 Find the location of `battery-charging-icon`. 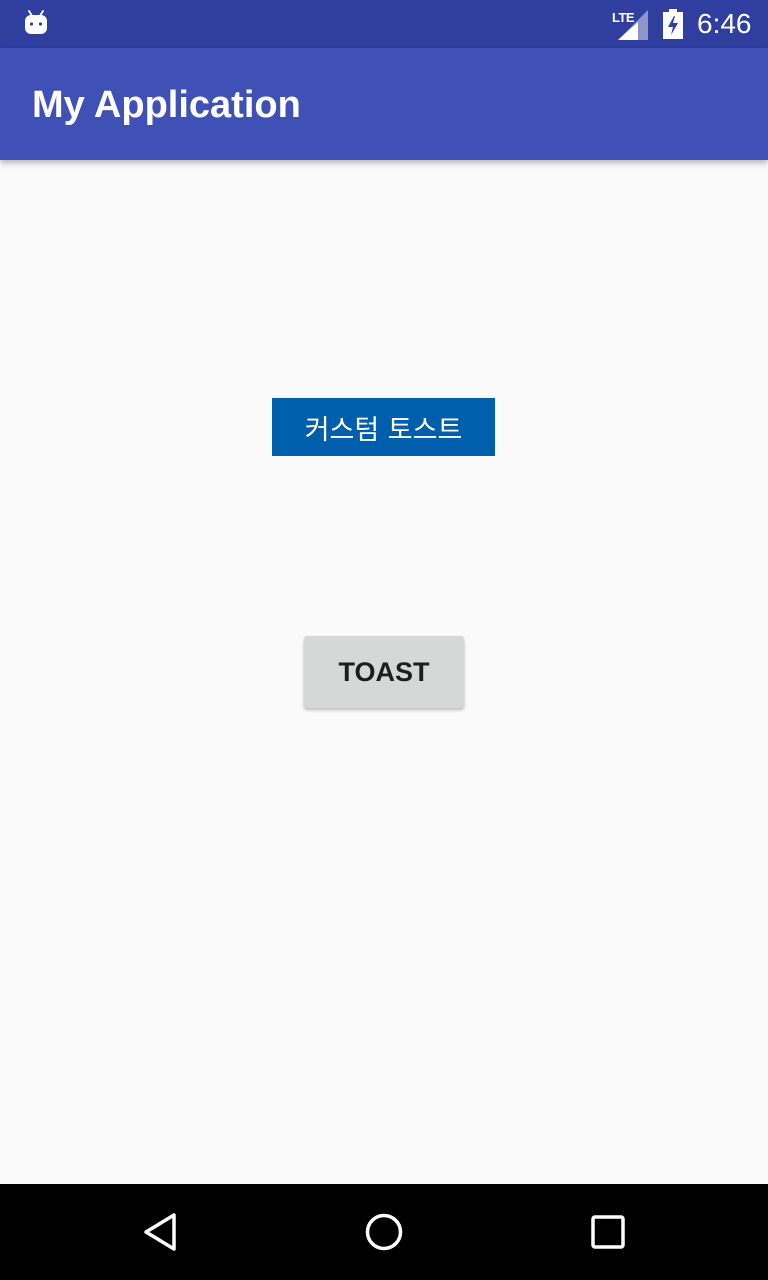

battery-charging-icon is located at coordinates (673, 24).